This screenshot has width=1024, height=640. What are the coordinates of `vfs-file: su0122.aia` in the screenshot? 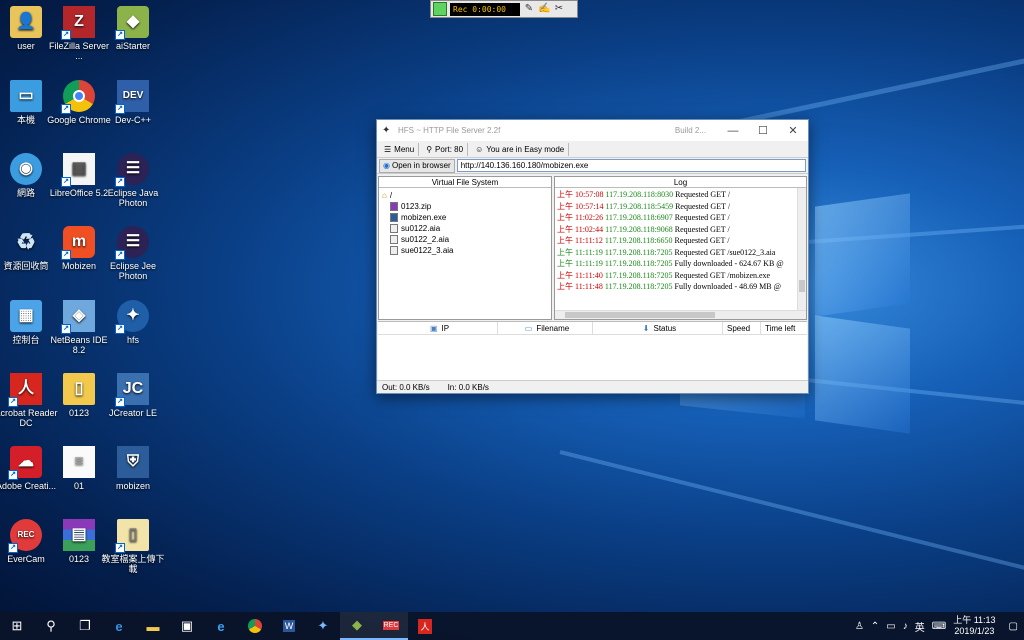 It's located at (465, 228).